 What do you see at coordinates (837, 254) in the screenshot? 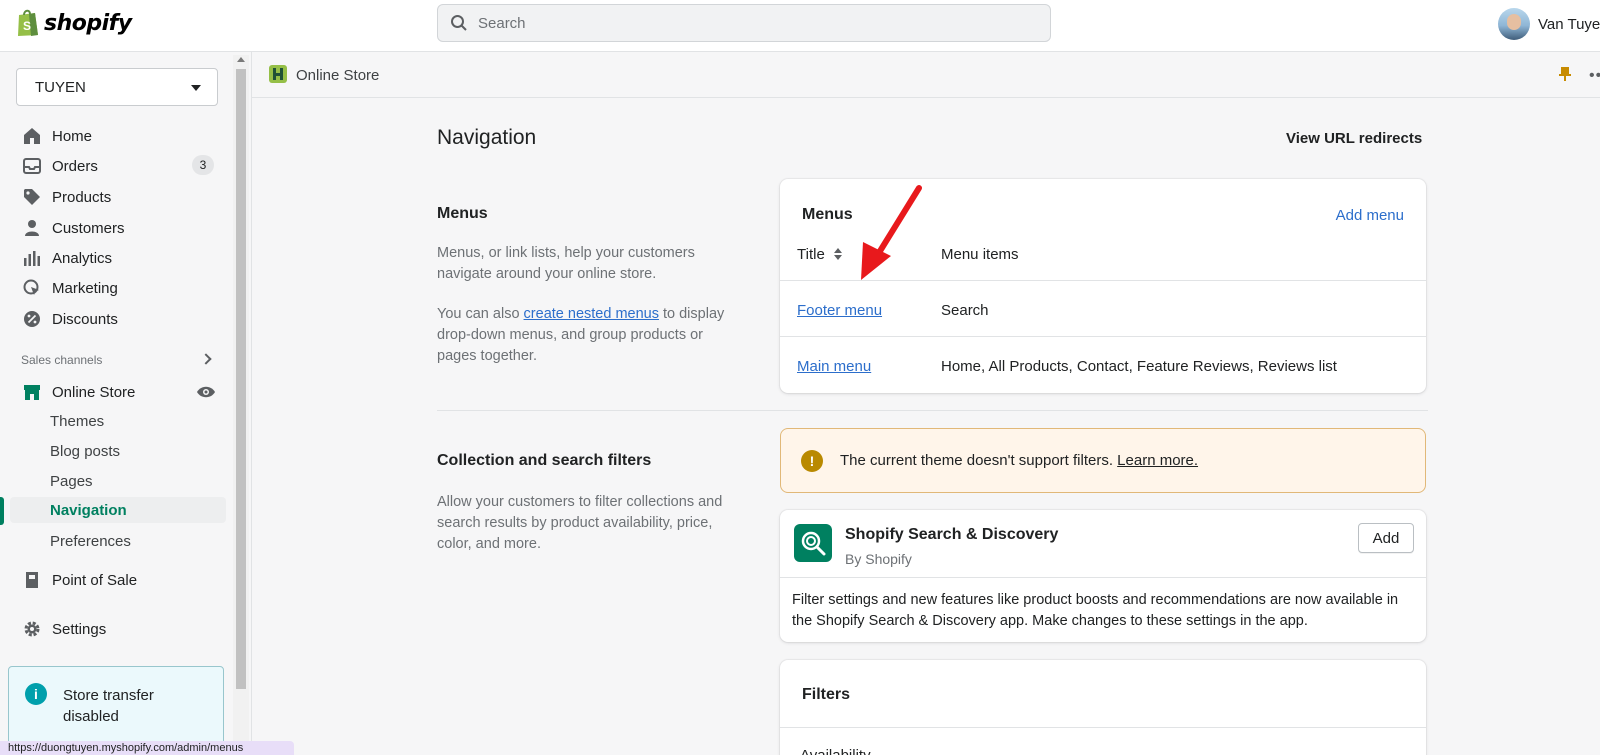
I see `sort-icon` at bounding box center [837, 254].